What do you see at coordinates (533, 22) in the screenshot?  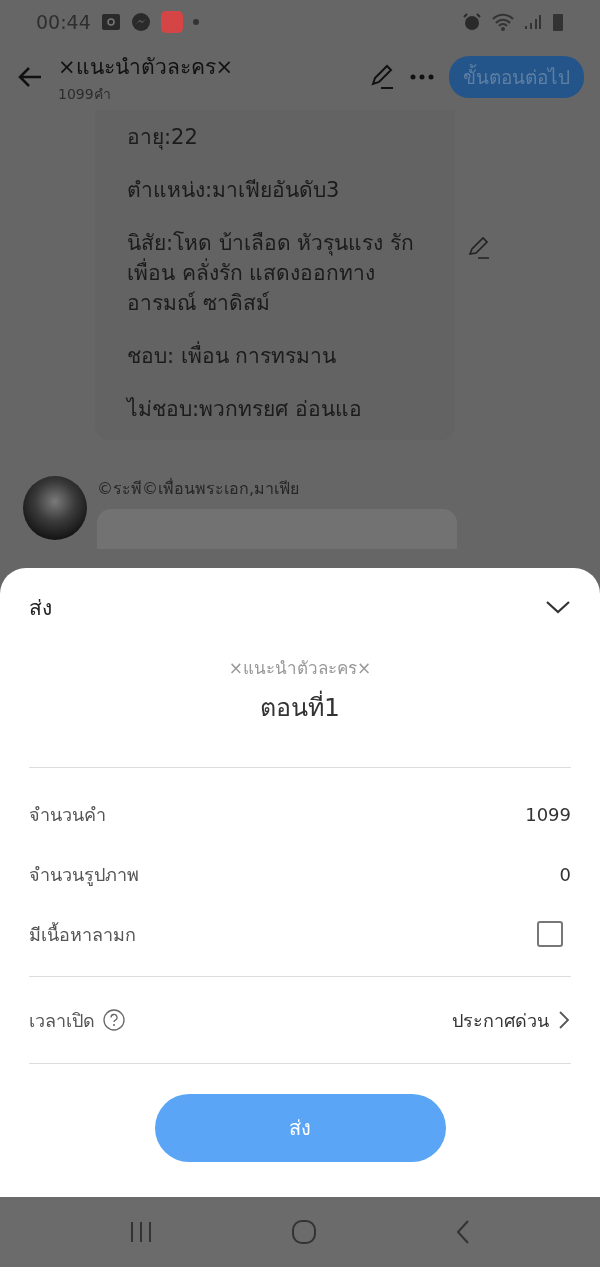 I see `signal-icon` at bounding box center [533, 22].